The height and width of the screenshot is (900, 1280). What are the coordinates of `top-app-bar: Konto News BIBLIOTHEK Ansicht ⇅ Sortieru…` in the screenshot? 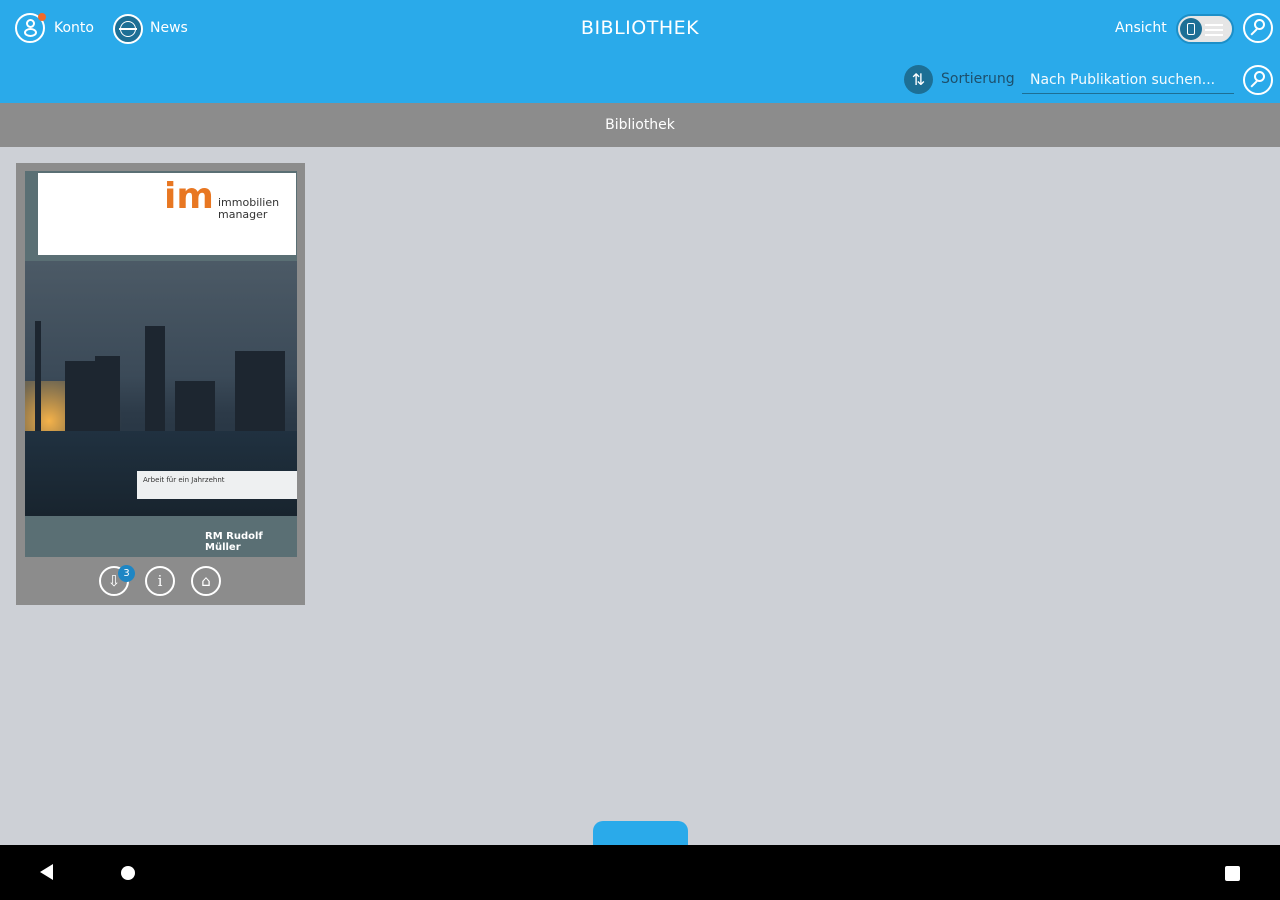 It's located at (640, 51).